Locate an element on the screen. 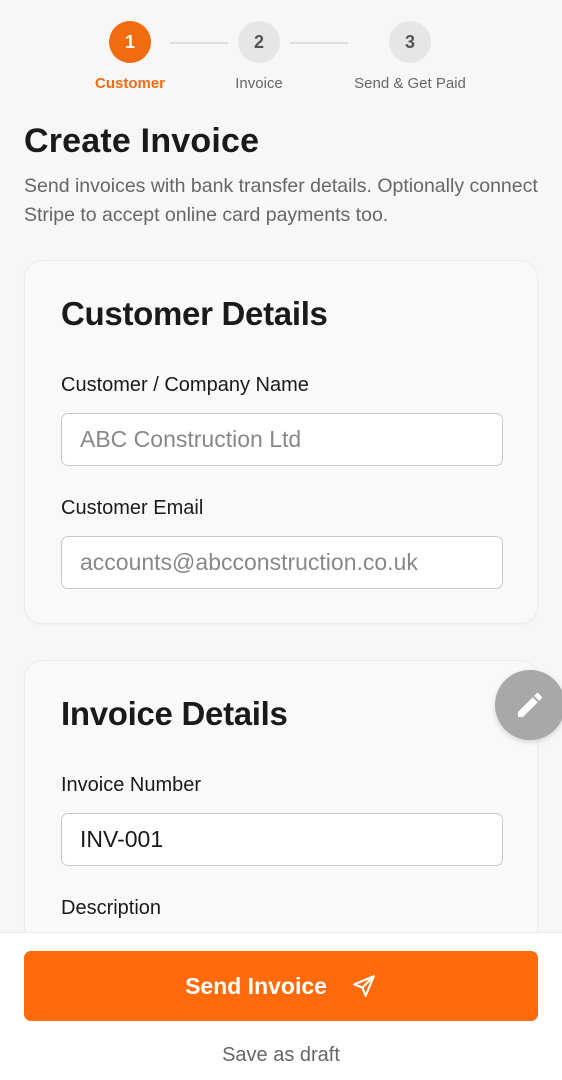 The image size is (562, 1080). invoice-details-title: Invoice Details is located at coordinates (174, 713).